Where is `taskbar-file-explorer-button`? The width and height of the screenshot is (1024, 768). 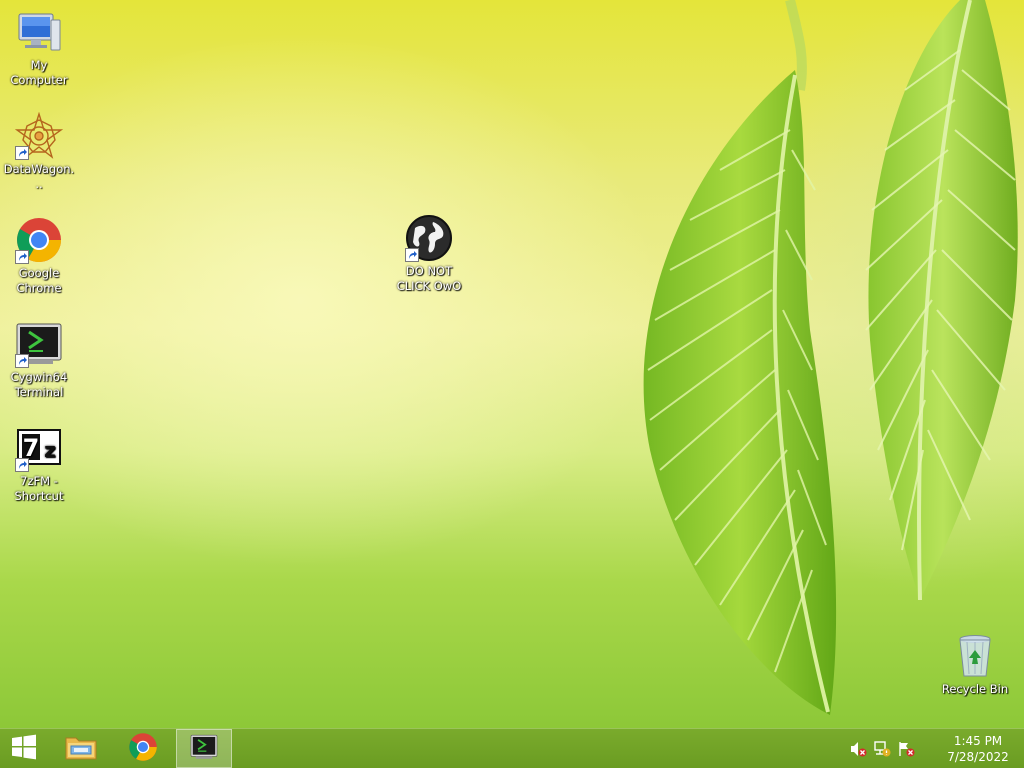
taskbar-file-explorer-button is located at coordinates (81, 748).